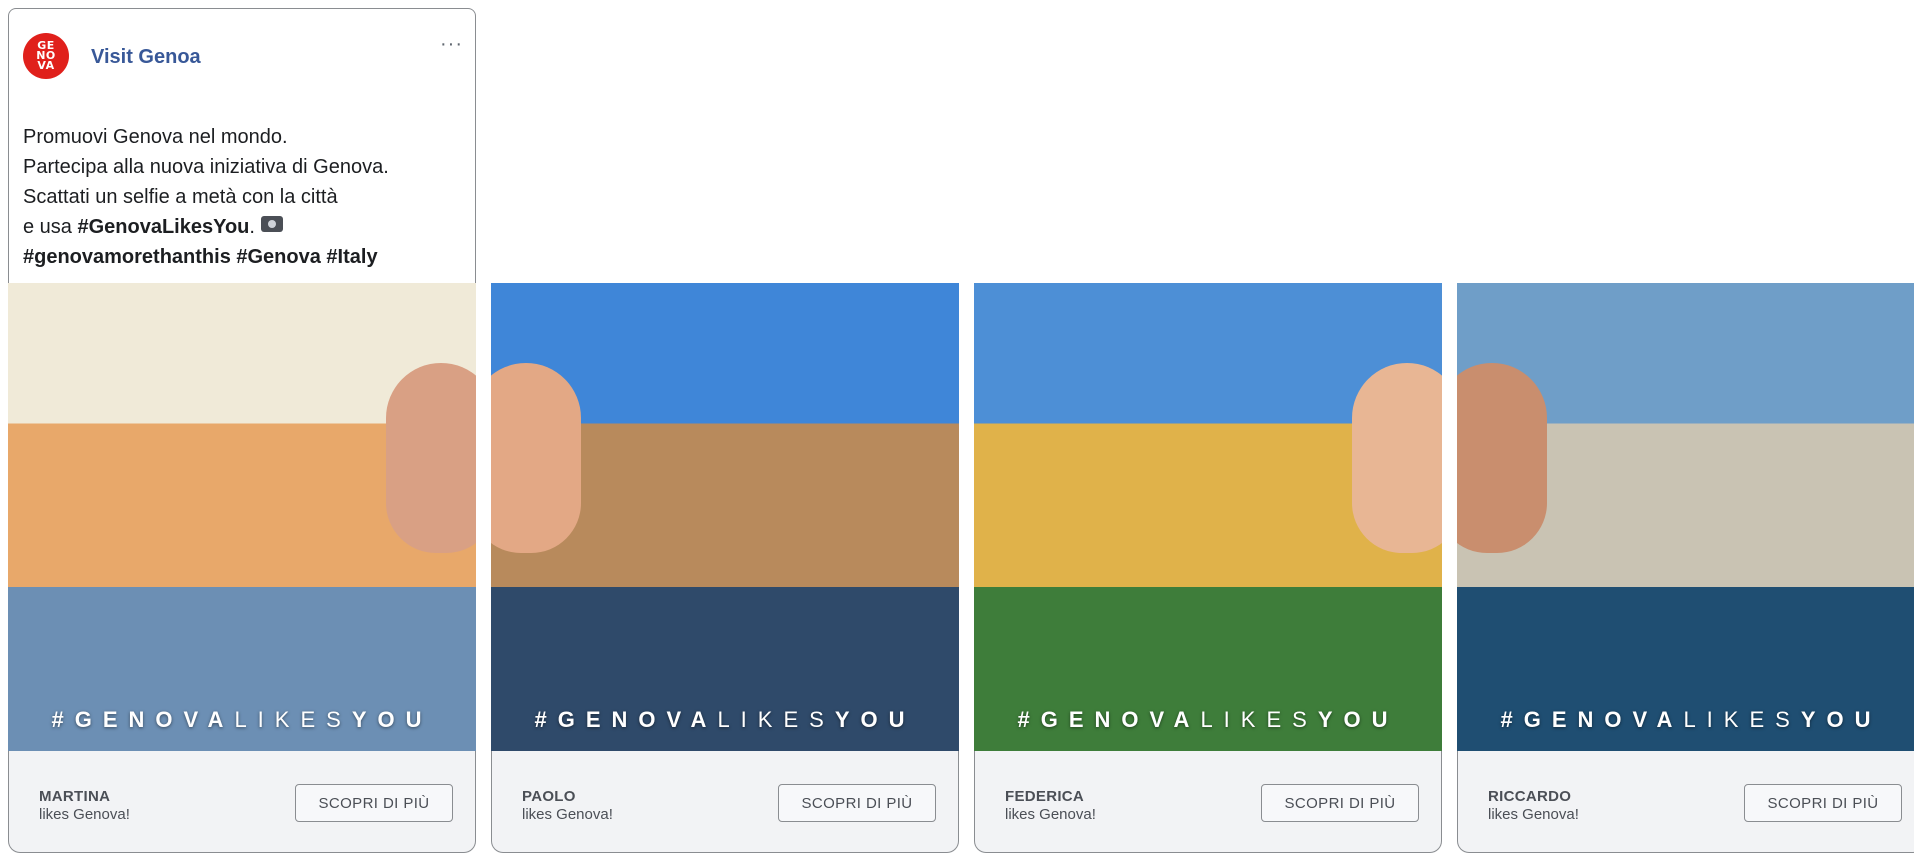 This screenshot has width=1914, height=853. I want to click on genova-logo-icon: GE NO VA, so click(46, 55).